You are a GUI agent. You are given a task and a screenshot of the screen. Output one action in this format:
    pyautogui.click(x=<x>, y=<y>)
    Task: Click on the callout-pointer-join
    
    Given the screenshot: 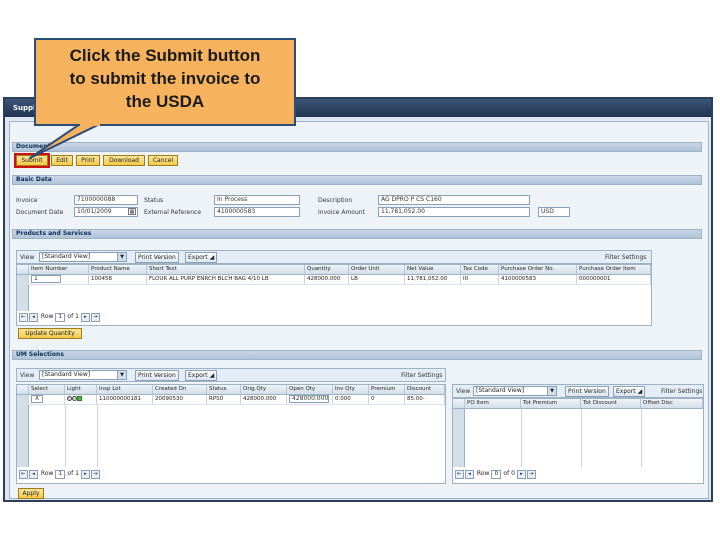 What is the action you would take?
    pyautogui.click(x=90, y=124)
    